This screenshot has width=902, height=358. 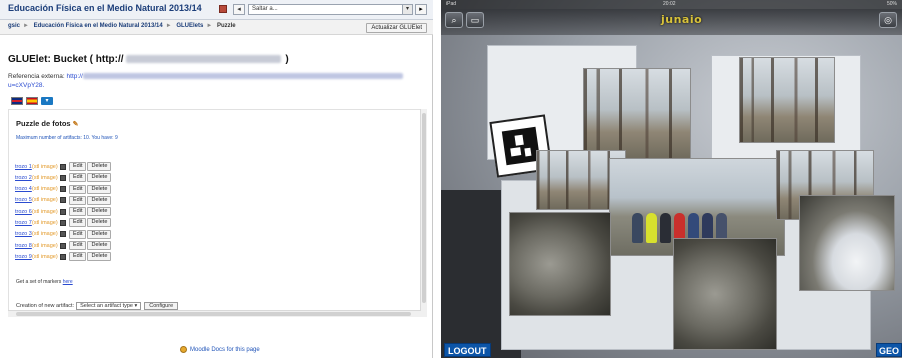 What do you see at coordinates (671, 4) in the screenshot?
I see `ios-status-bar: iPad 20:02 50%` at bounding box center [671, 4].